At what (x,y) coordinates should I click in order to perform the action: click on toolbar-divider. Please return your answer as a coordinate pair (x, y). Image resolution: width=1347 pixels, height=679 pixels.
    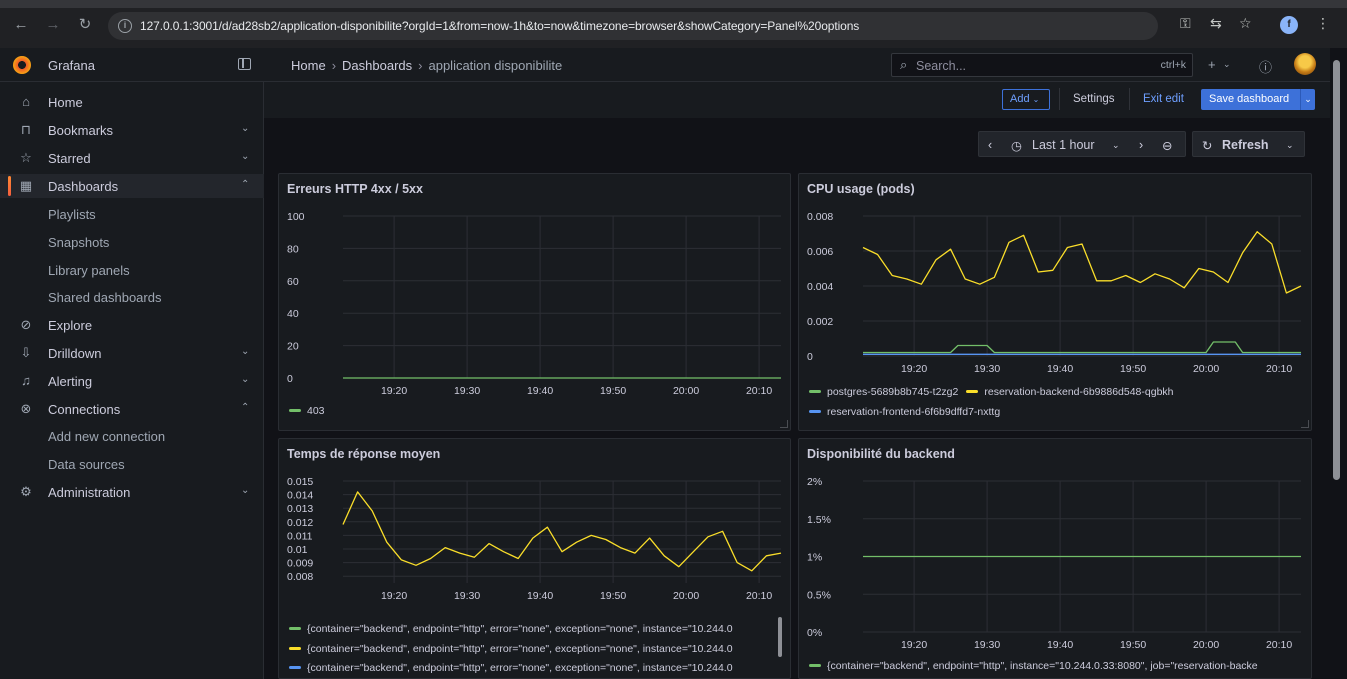
    Looking at the image, I should click on (1059, 99).